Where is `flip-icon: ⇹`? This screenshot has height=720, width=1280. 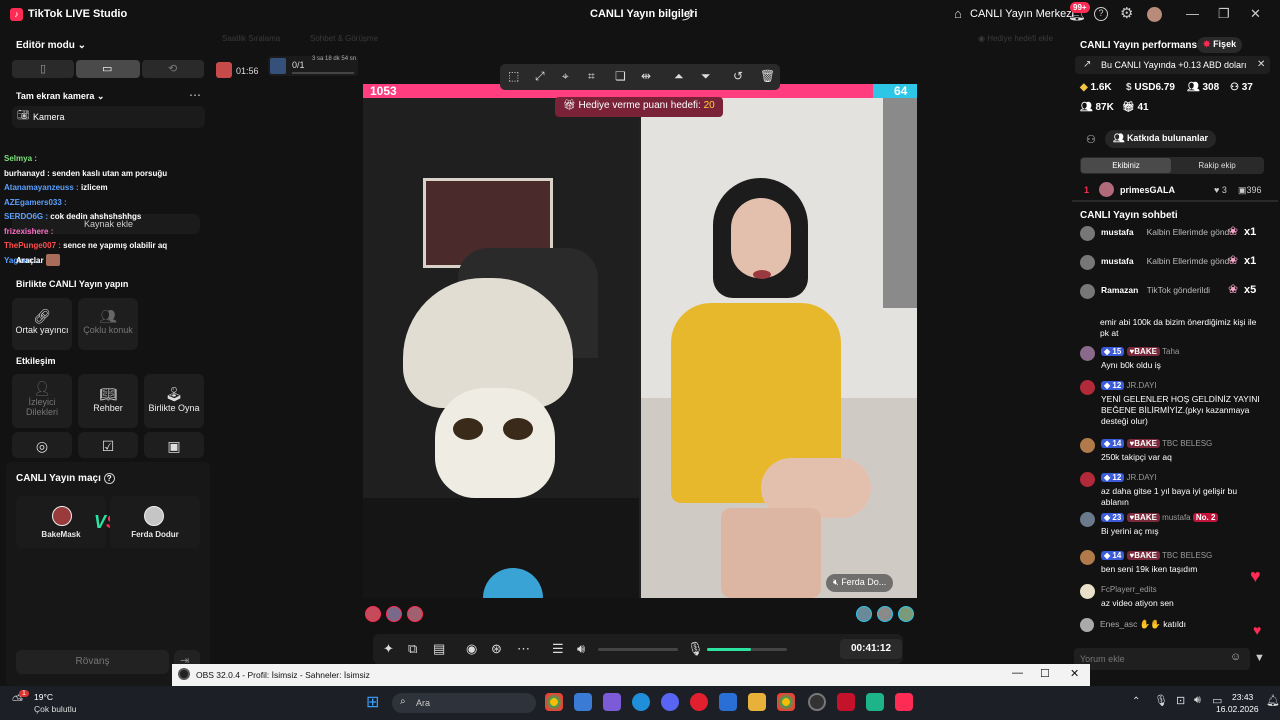
flip-icon: ⇹ is located at coordinates (646, 76).